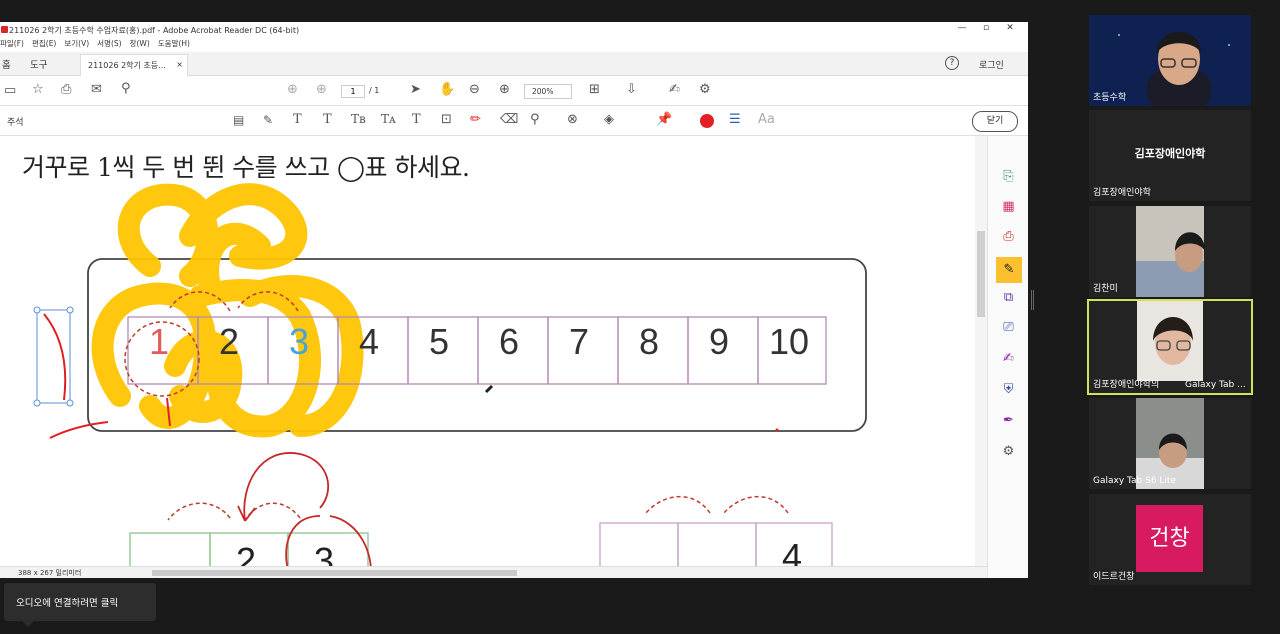  I want to click on sticky-note-icon: ▤, so click(238, 120).